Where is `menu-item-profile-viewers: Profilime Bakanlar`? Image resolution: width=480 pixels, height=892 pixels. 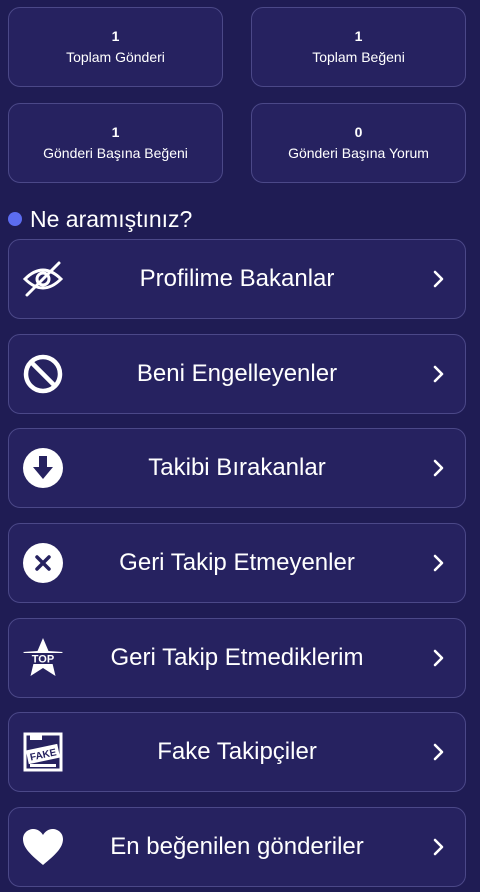
menu-item-profile-viewers: Profilime Bakanlar is located at coordinates (237, 279).